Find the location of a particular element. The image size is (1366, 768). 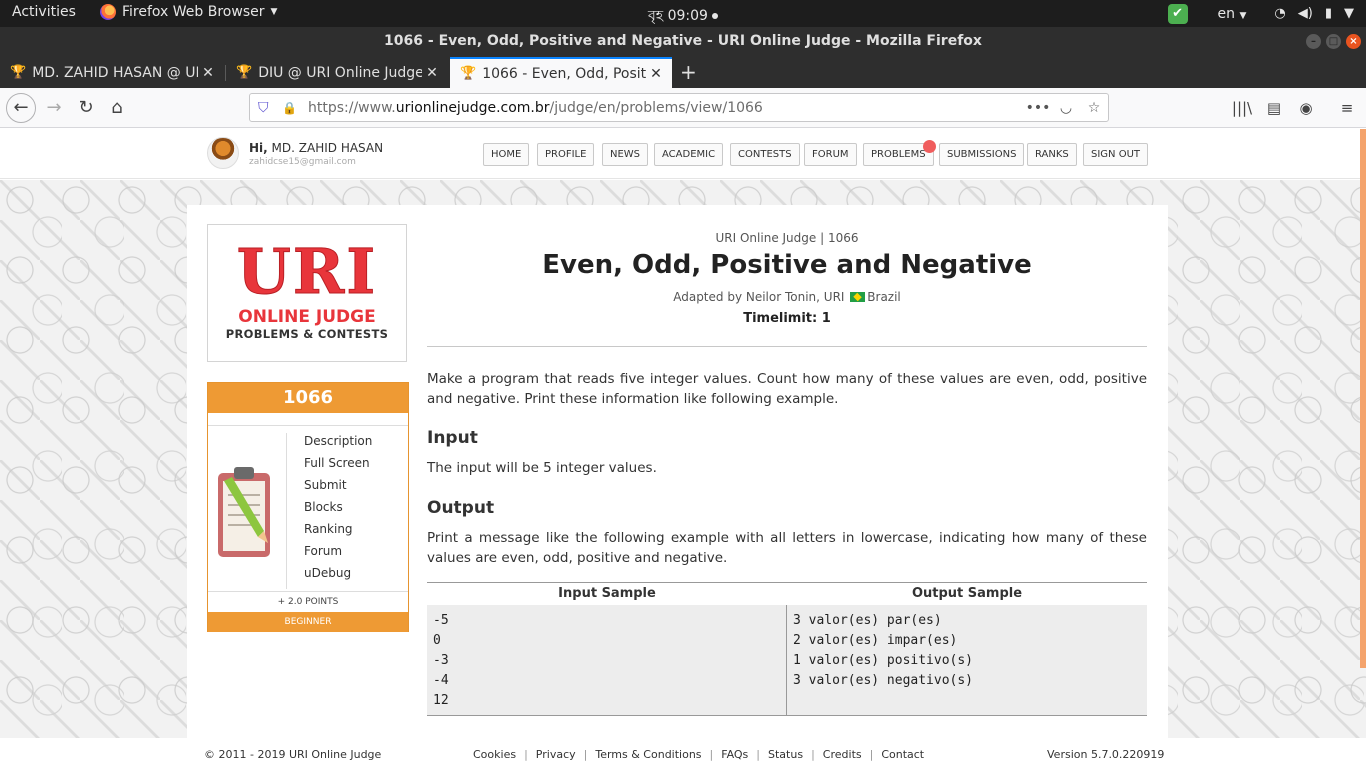

clock-label: বৃহ 09:09 is located at coordinates (678, 16).